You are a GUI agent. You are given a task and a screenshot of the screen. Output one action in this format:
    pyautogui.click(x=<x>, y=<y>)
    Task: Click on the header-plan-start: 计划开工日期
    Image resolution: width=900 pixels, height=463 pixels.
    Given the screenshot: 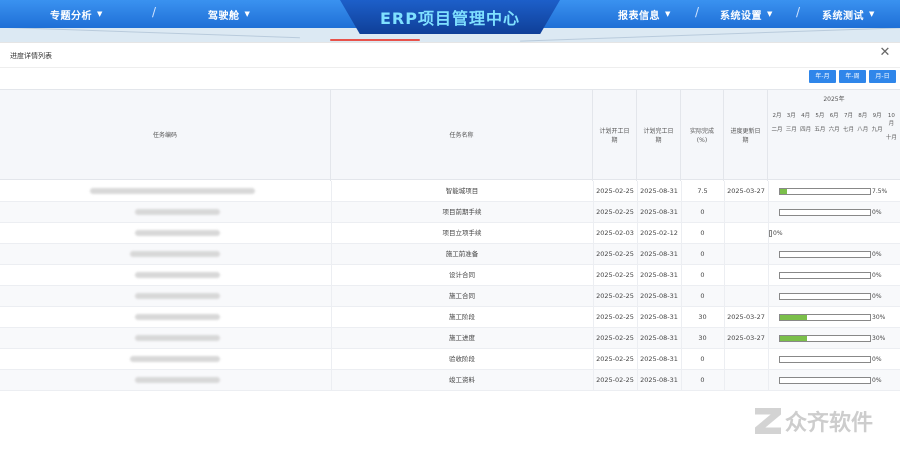 What is the action you would take?
    pyautogui.click(x=615, y=135)
    